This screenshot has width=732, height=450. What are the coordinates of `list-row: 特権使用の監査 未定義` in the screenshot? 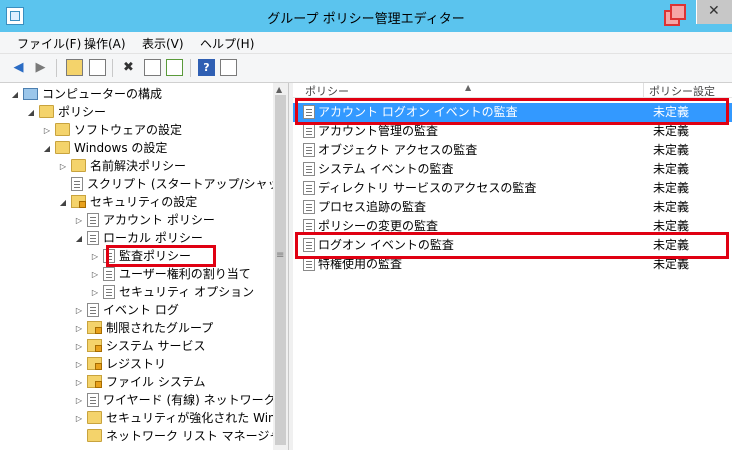 It's located at (512, 264).